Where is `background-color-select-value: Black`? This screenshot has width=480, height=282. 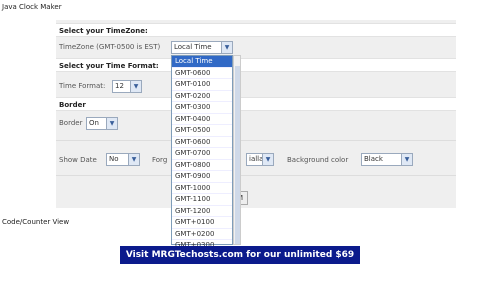
background-color-select-value: Black is located at coordinates (373, 159).